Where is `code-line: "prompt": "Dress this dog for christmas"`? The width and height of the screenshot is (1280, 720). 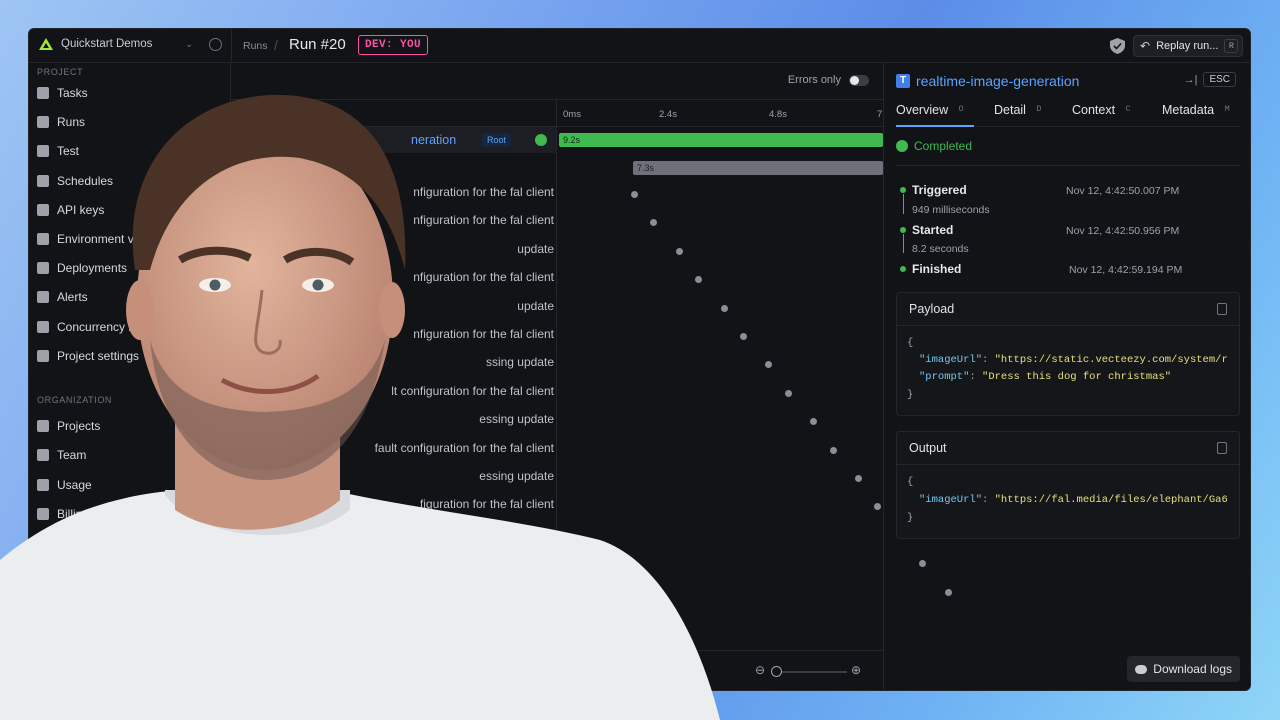
code-line: "prompt": "Dress this dog for christmas" is located at coordinates (1045, 377).